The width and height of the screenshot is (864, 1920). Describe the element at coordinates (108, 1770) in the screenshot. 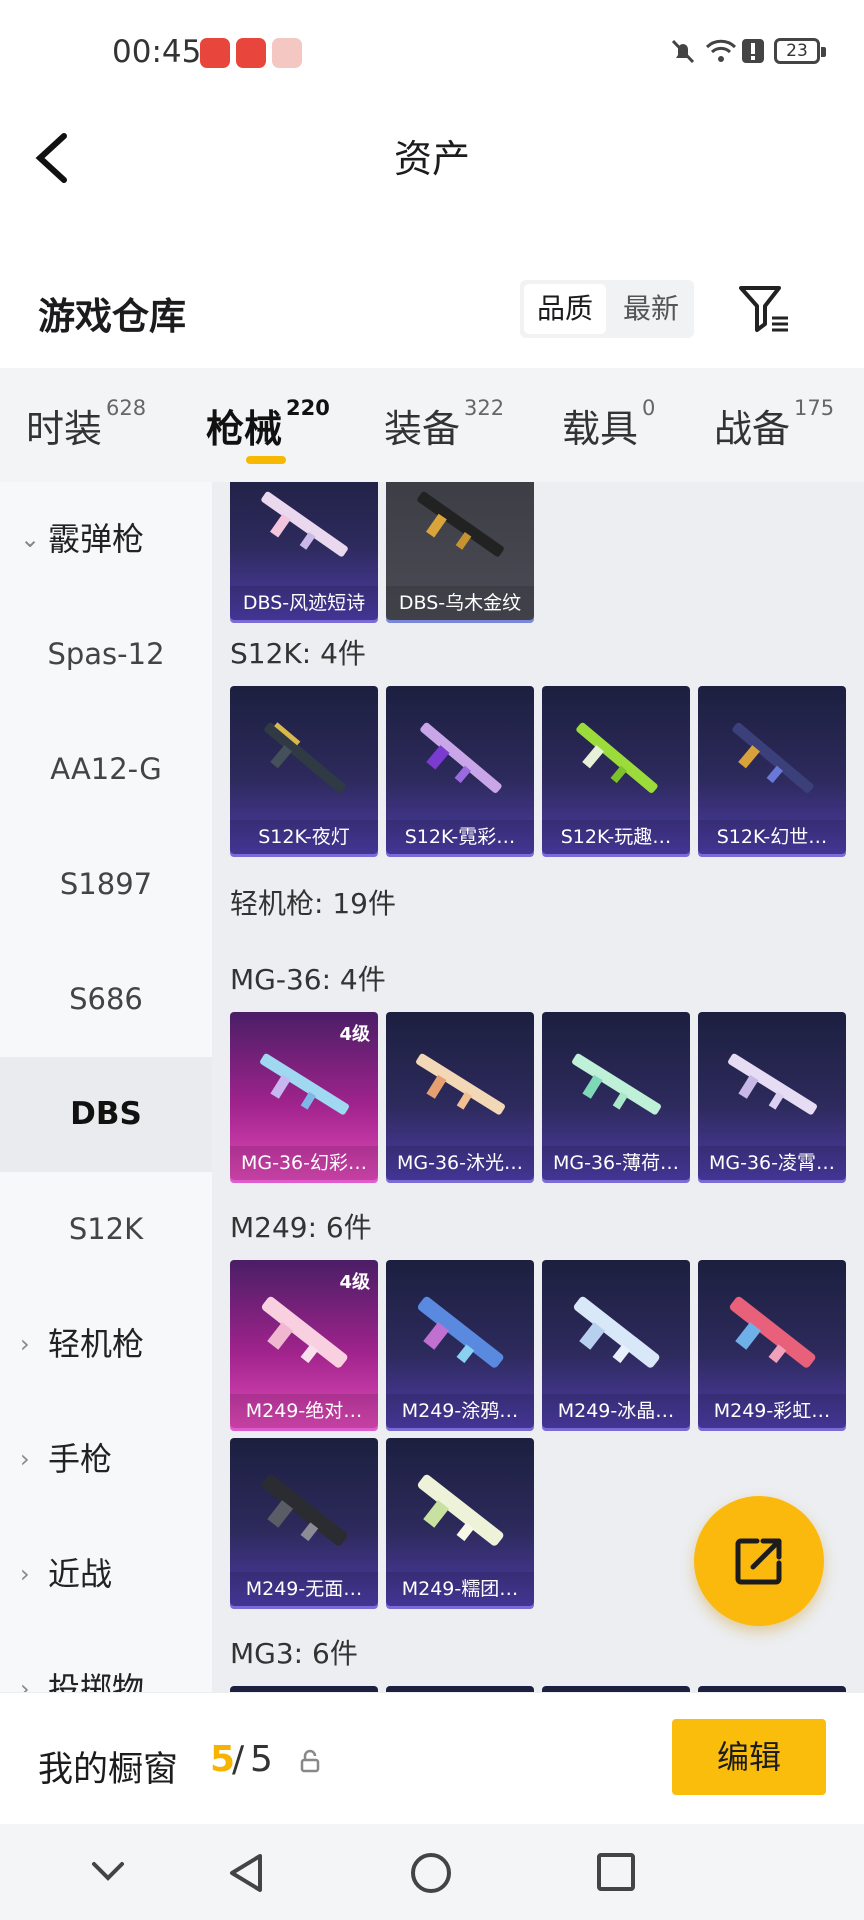

I see `my-window-label: 我的橱窗` at that location.